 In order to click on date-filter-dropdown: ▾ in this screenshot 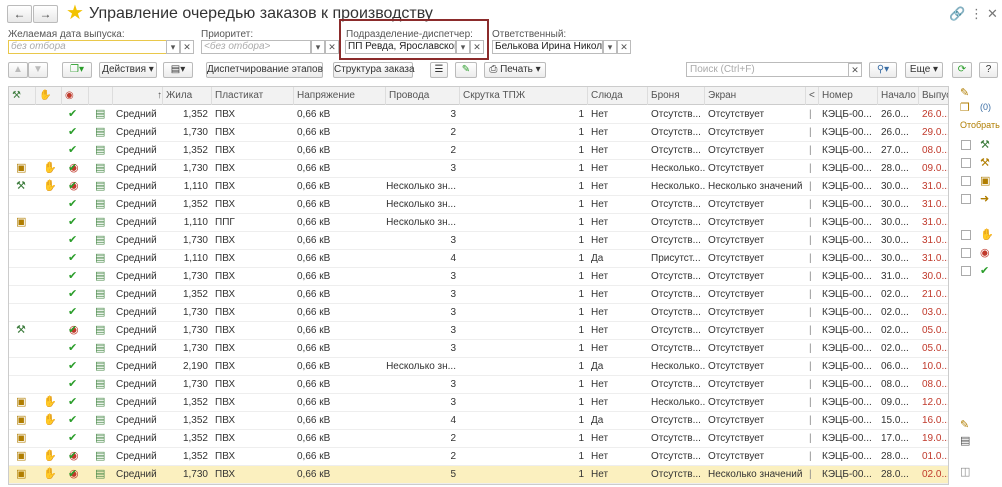, I will do `click(173, 47)`.